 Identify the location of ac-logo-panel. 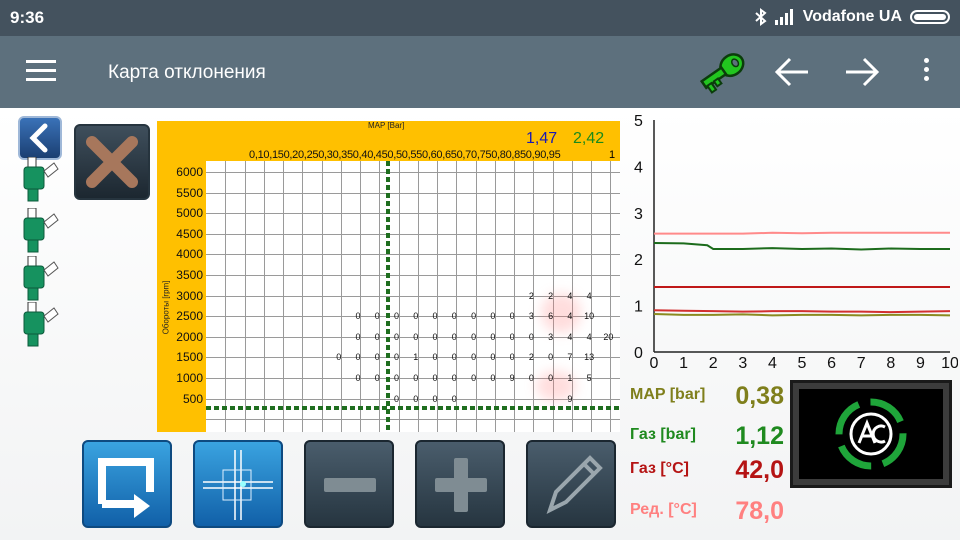
(871, 434).